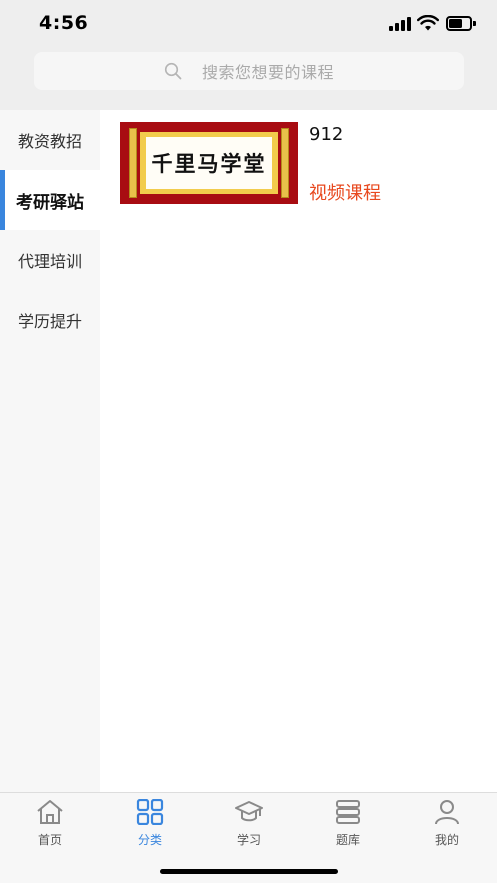  Describe the element at coordinates (267, 72) in the screenshot. I see `search-placeholder: 搜索您想要的课程` at that location.